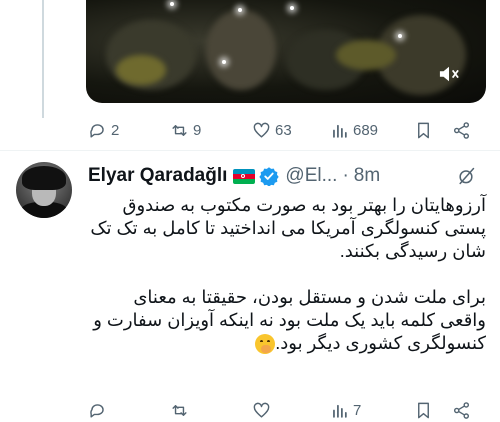  I want to click on views-button: 7, so click(345, 409).